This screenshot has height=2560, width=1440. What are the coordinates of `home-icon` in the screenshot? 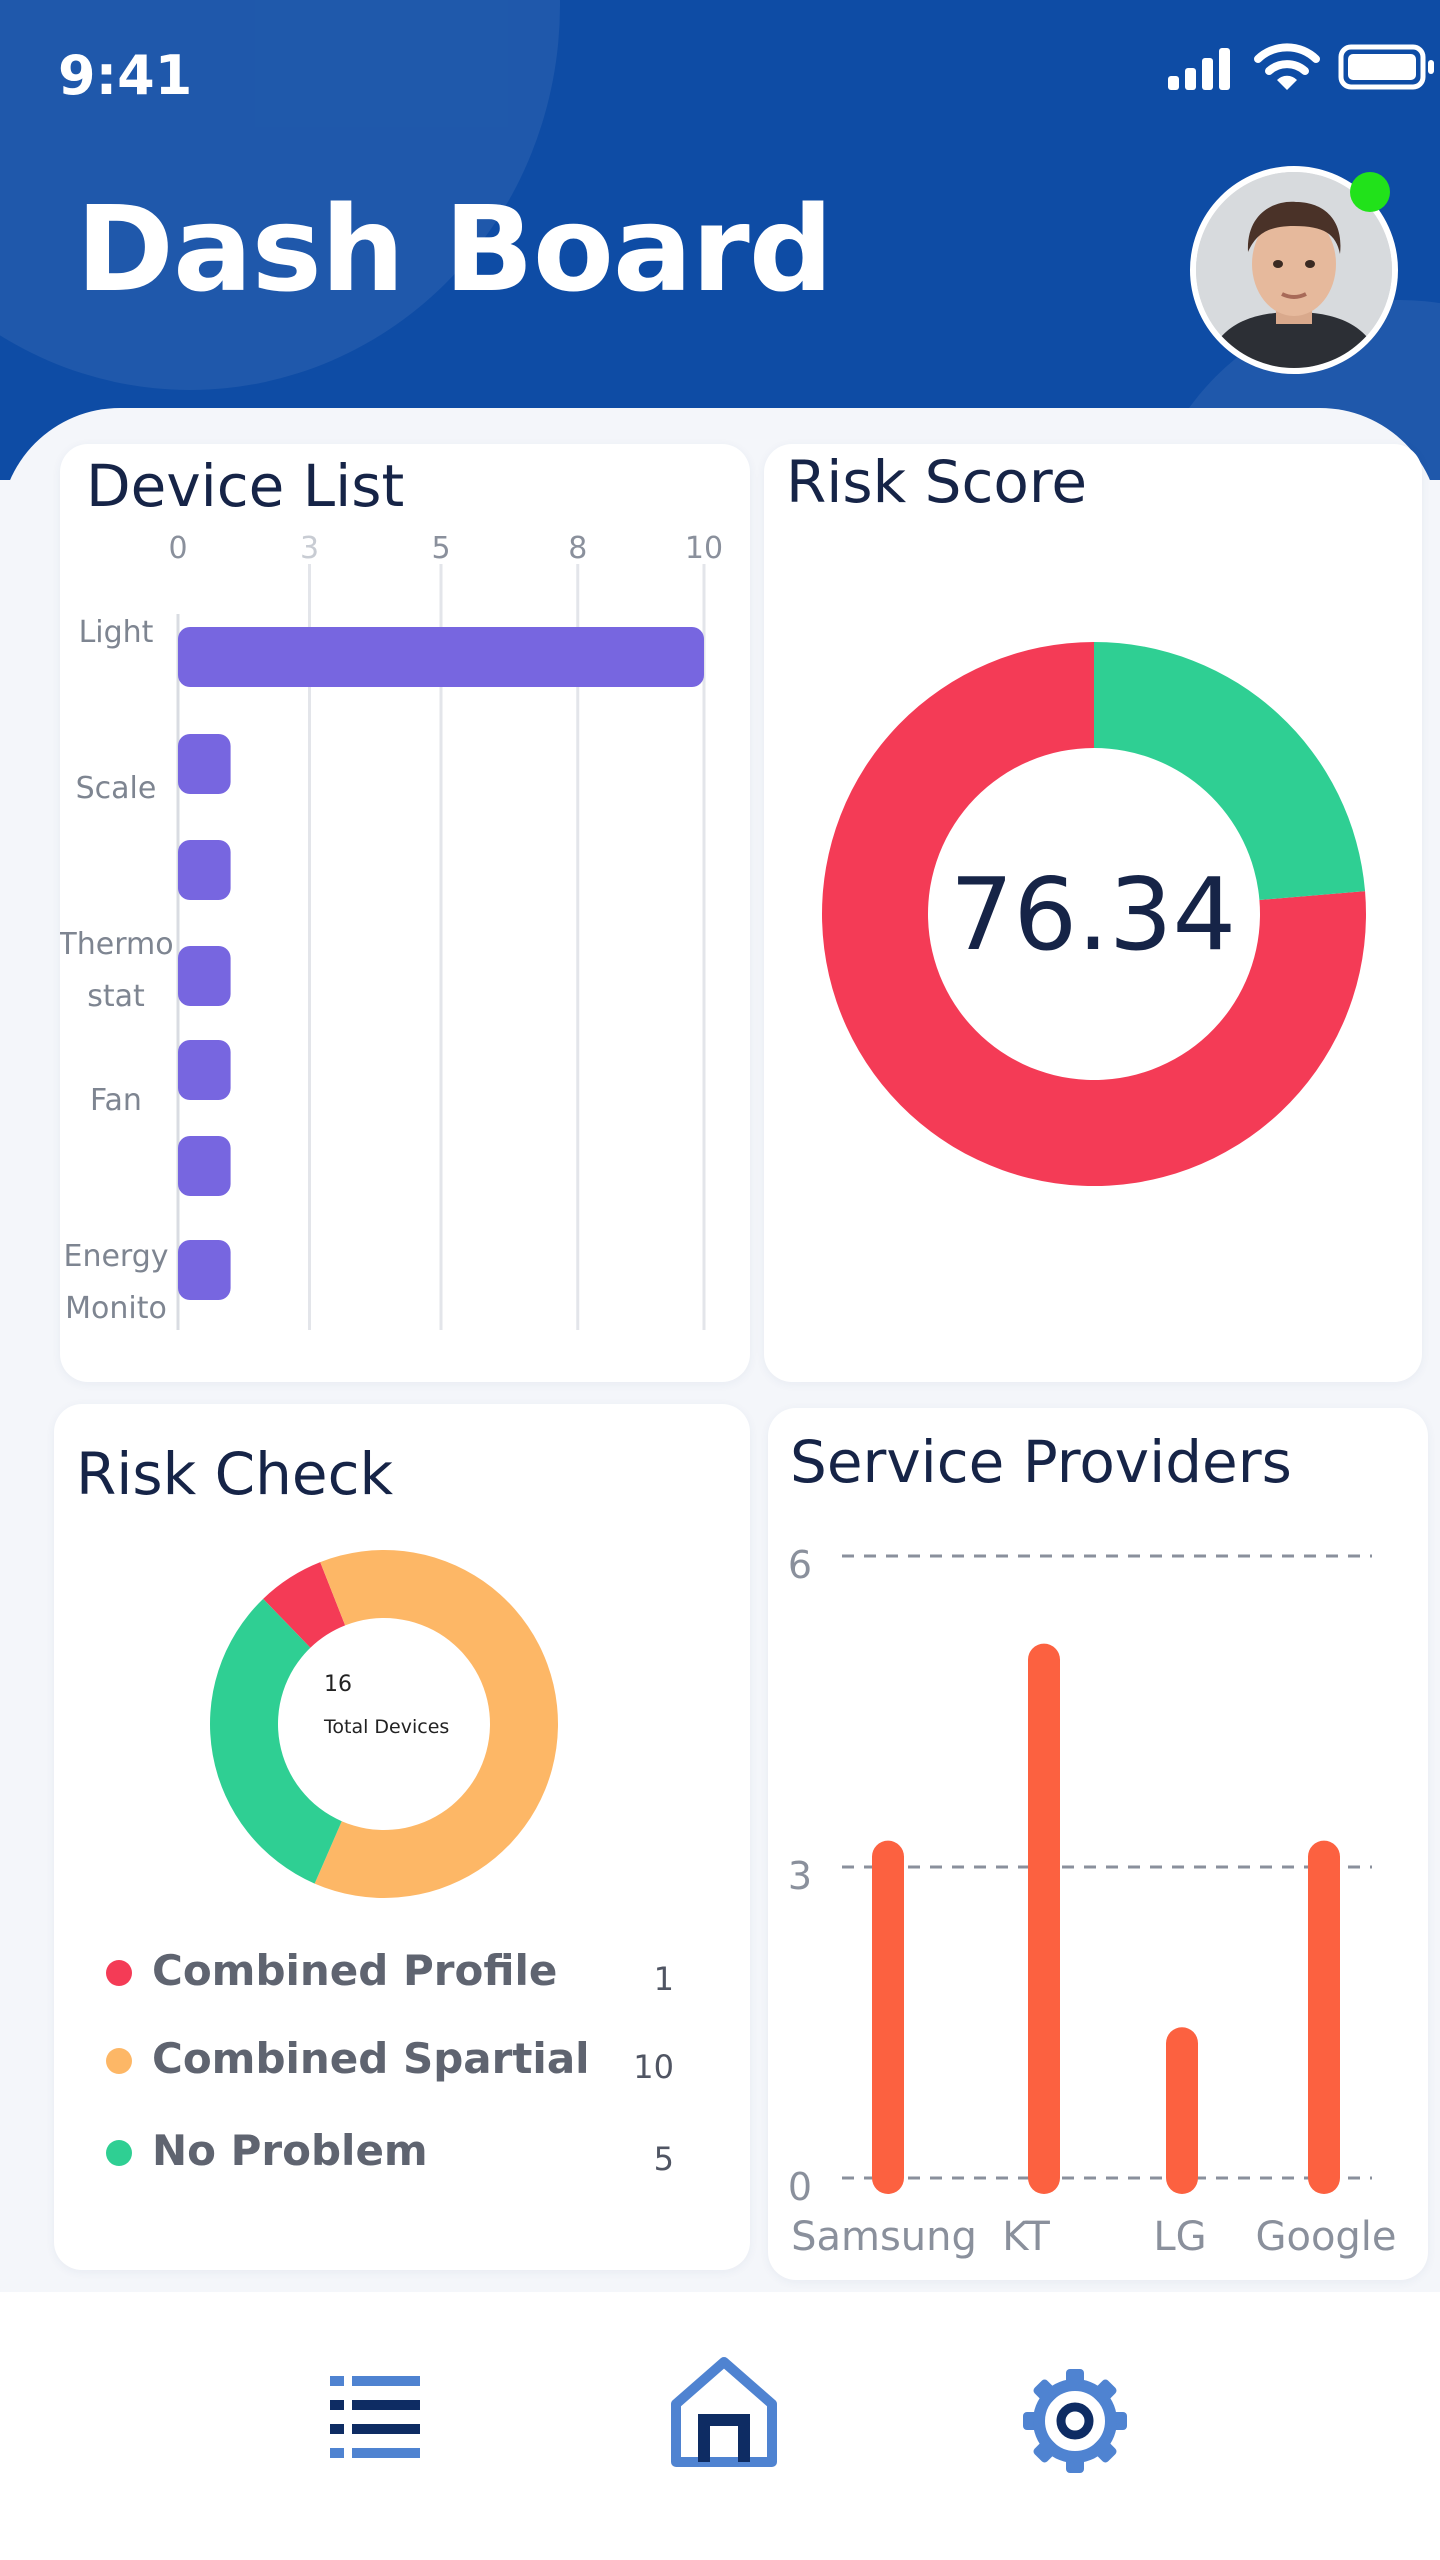 It's located at (724, 2412).